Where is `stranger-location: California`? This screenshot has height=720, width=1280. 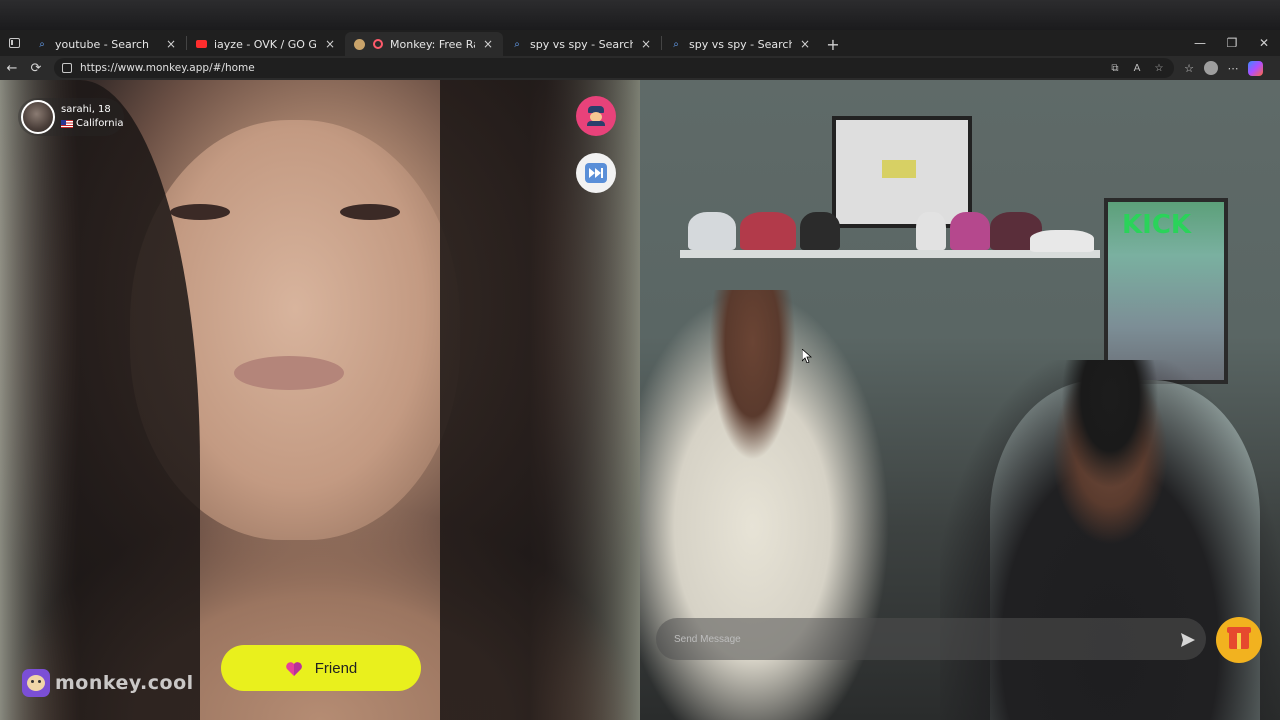 stranger-location: California is located at coordinates (92, 124).